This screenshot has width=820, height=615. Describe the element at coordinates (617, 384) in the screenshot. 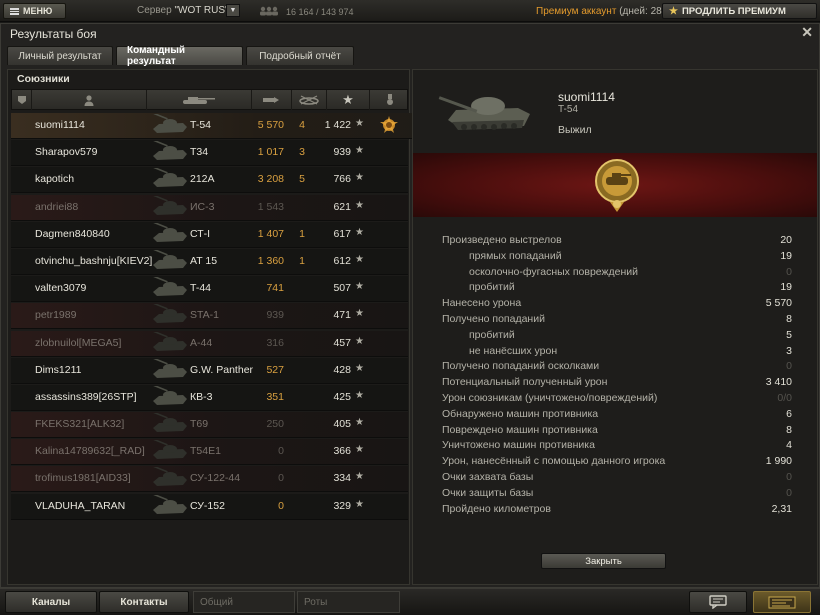

I see `stat-row: Потенциальный полученный урон 3 410` at that location.